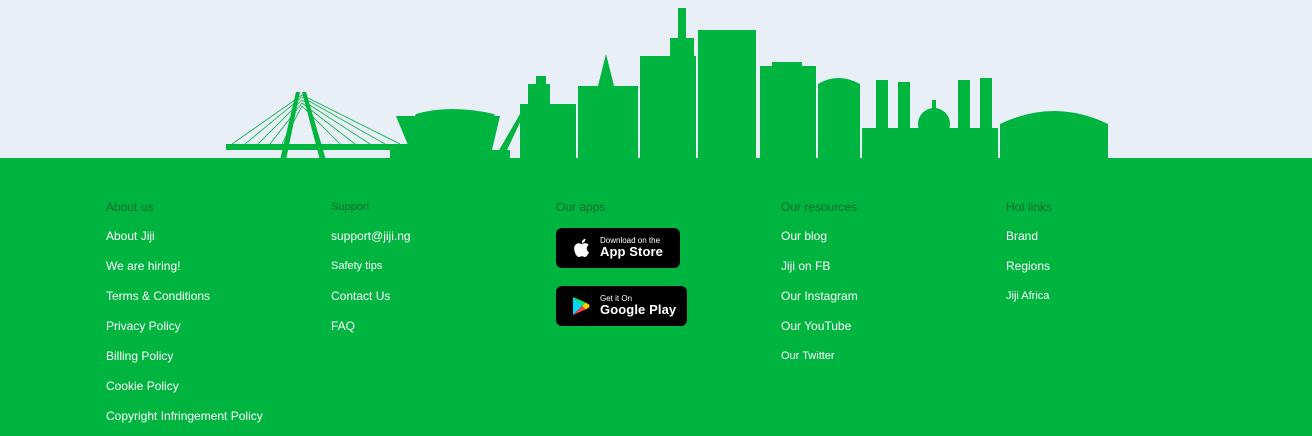 The height and width of the screenshot is (436, 1312). What do you see at coordinates (581, 207) in the screenshot?
I see `apps-heading: Our apps` at bounding box center [581, 207].